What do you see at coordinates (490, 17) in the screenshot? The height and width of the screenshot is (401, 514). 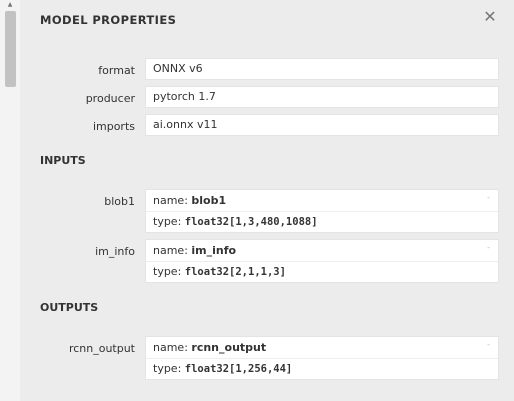 I see `close-icon: ✕` at bounding box center [490, 17].